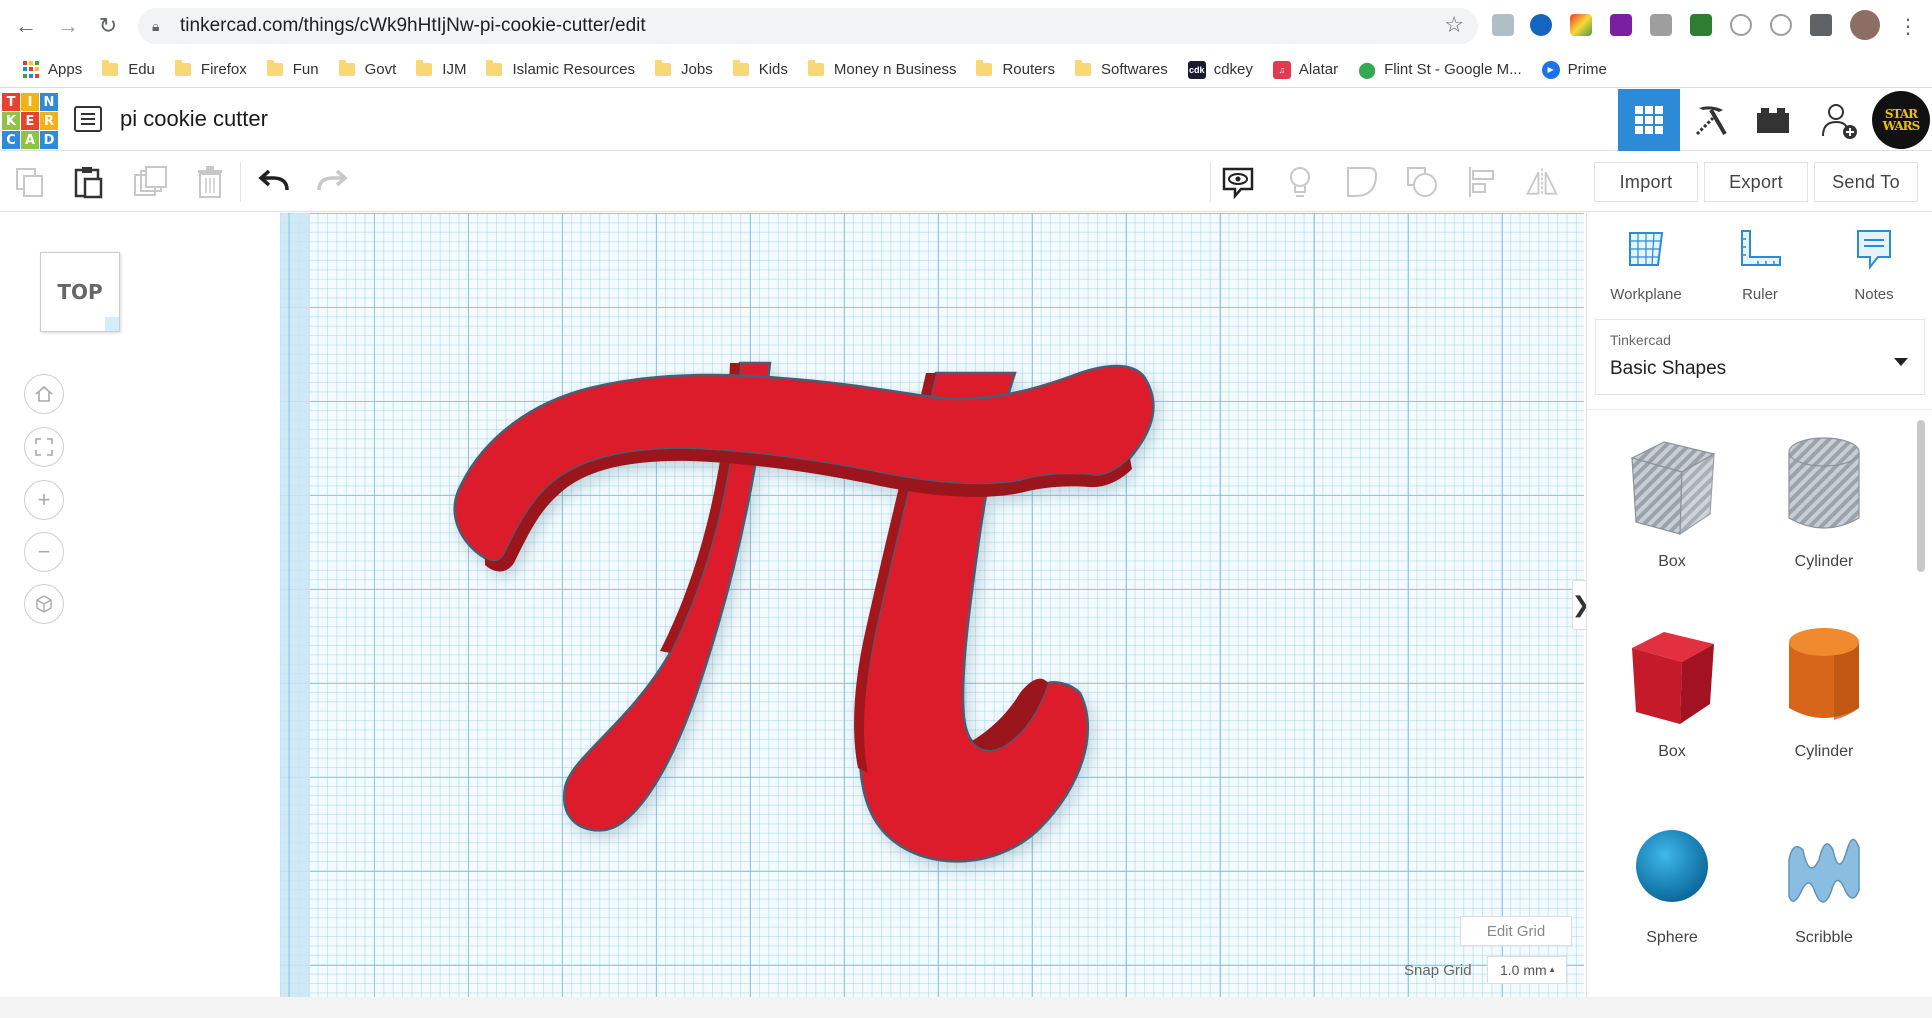  I want to click on shape-sphere: Sphere, so click(1672, 883).